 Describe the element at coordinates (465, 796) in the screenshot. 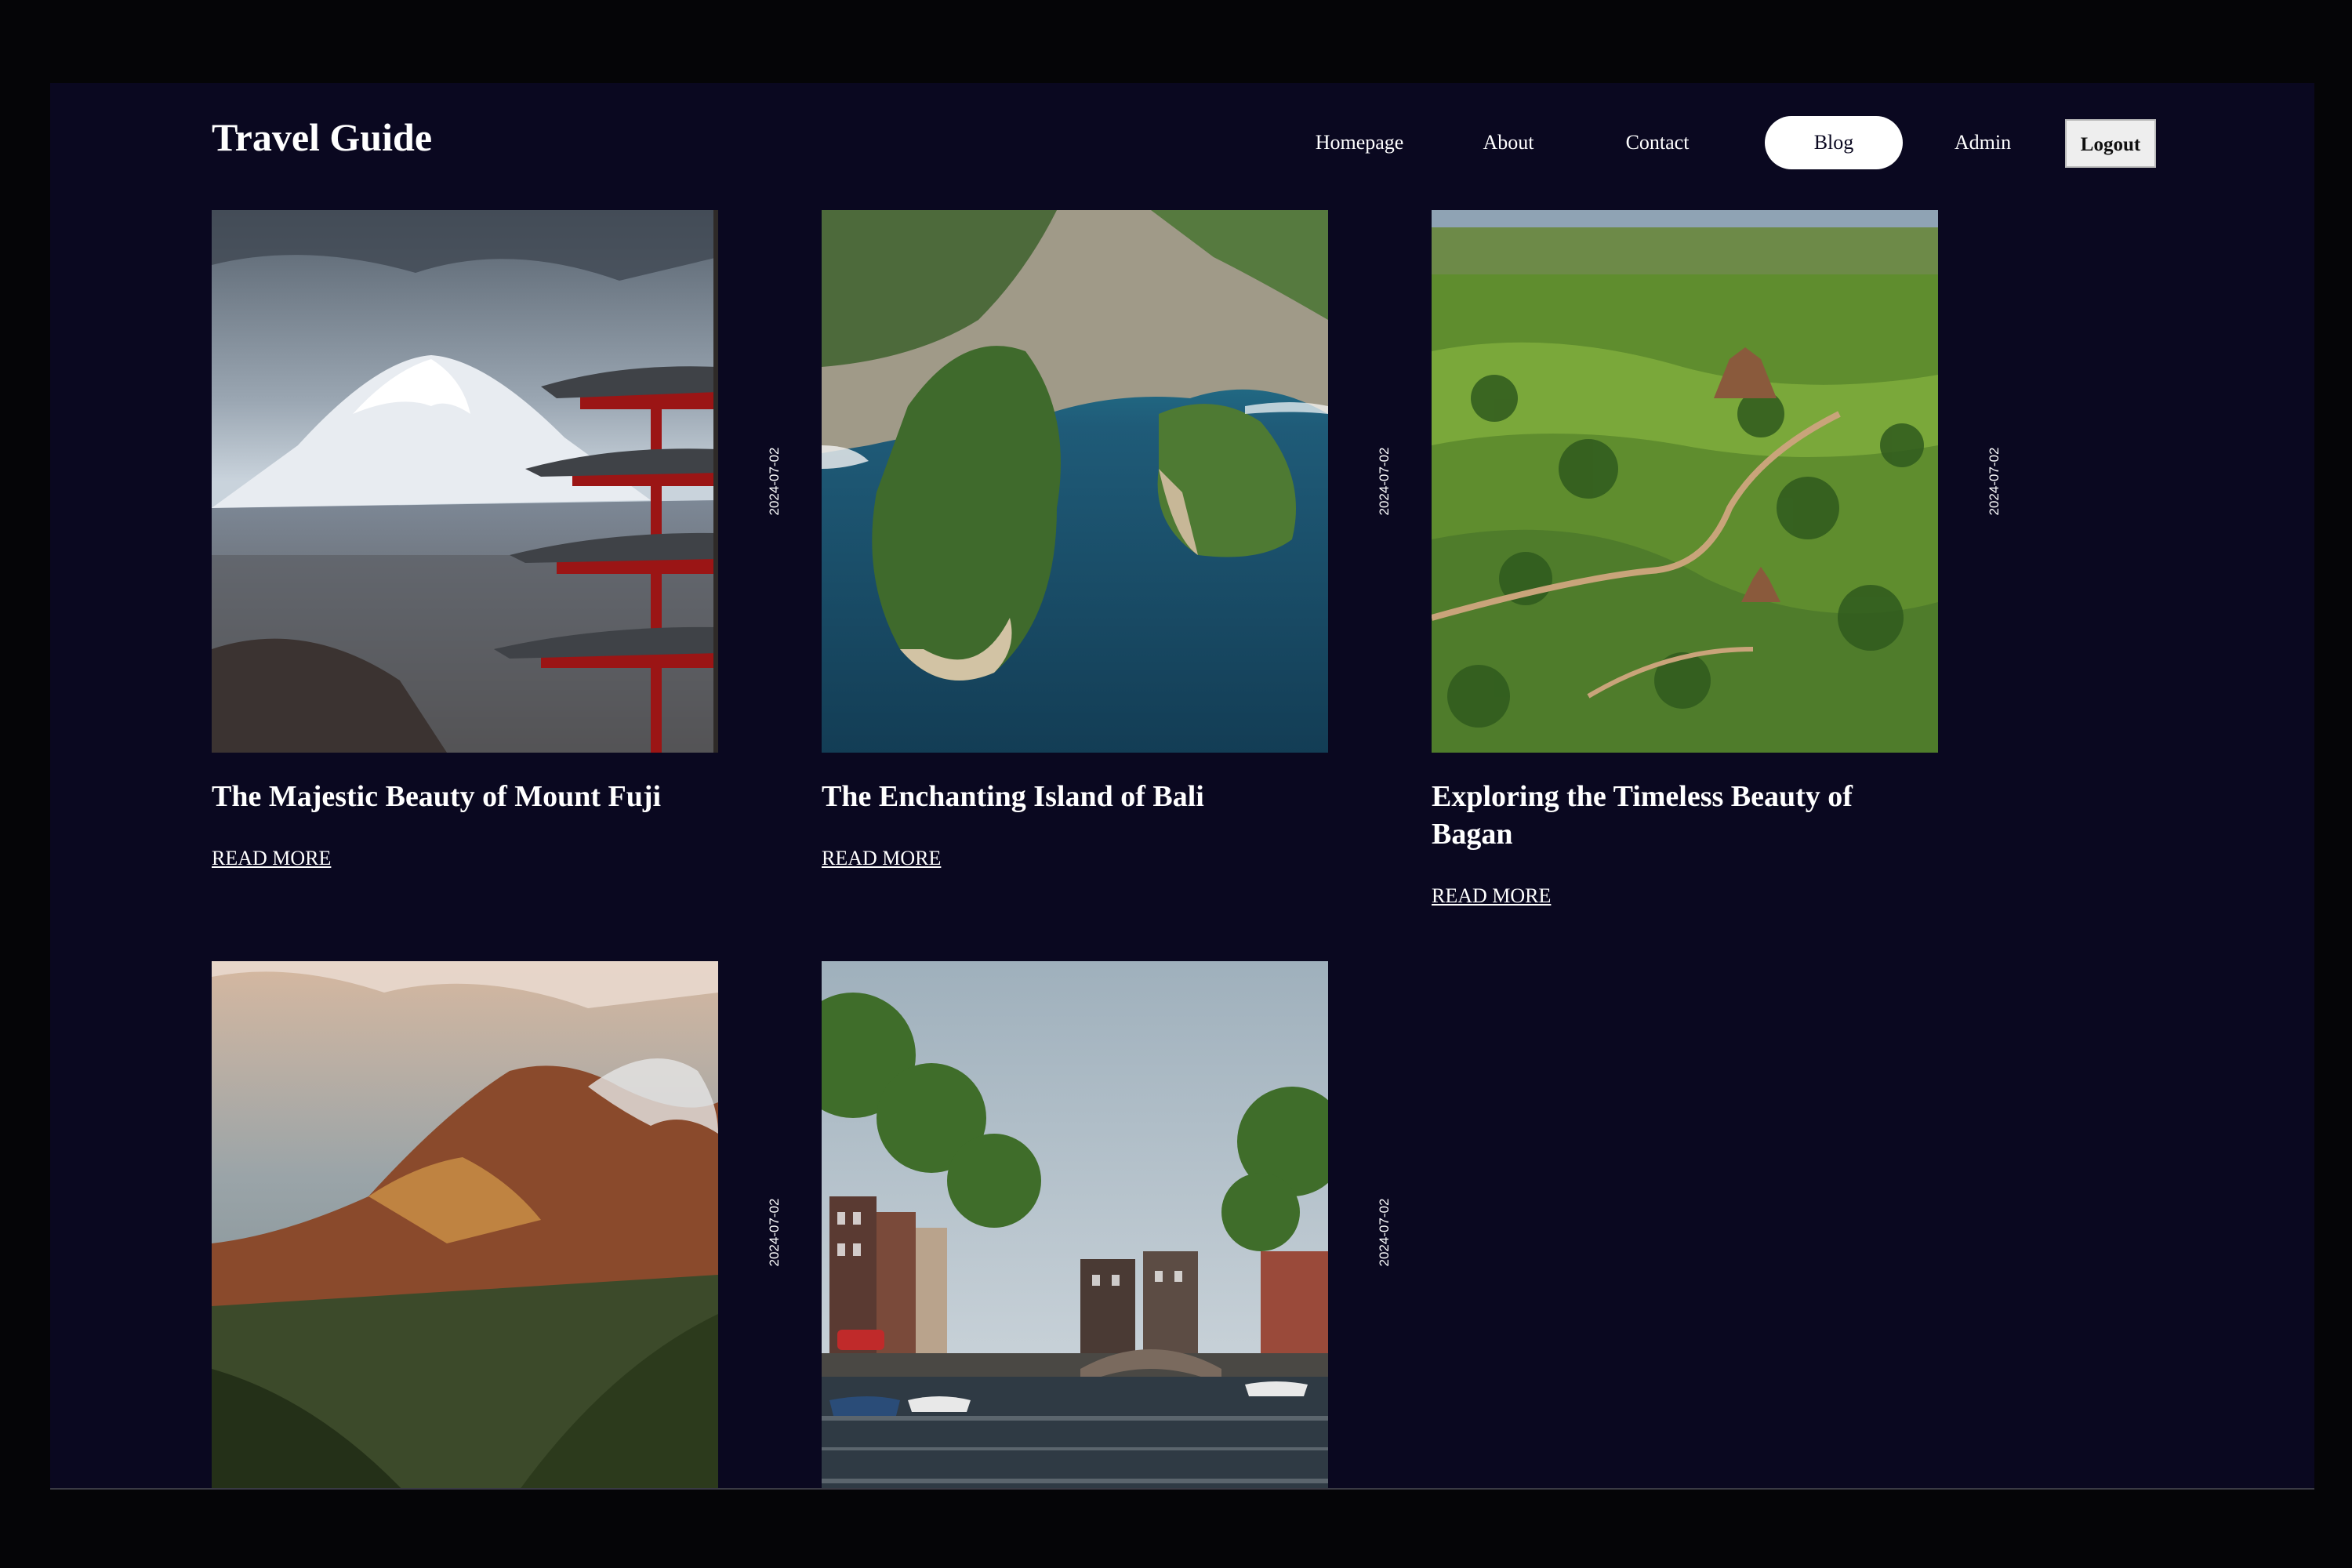

I see `post-title: The Majestic Beauty of Mount Fuji` at that location.